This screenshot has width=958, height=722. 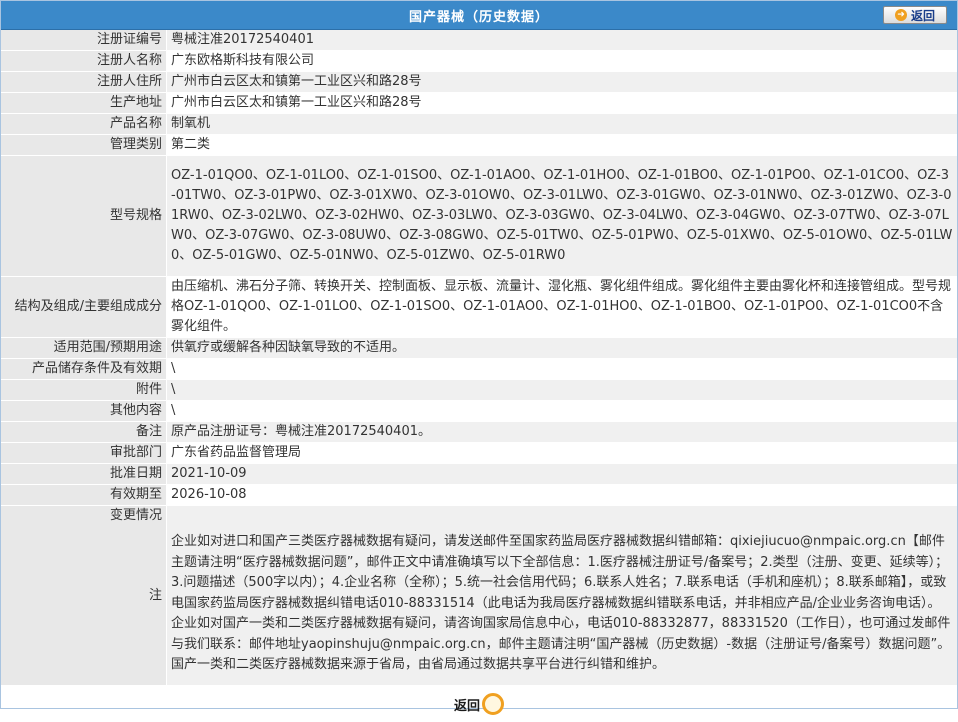 What do you see at coordinates (561, 474) in the screenshot?
I see `field-value: 2021-10-09` at bounding box center [561, 474].